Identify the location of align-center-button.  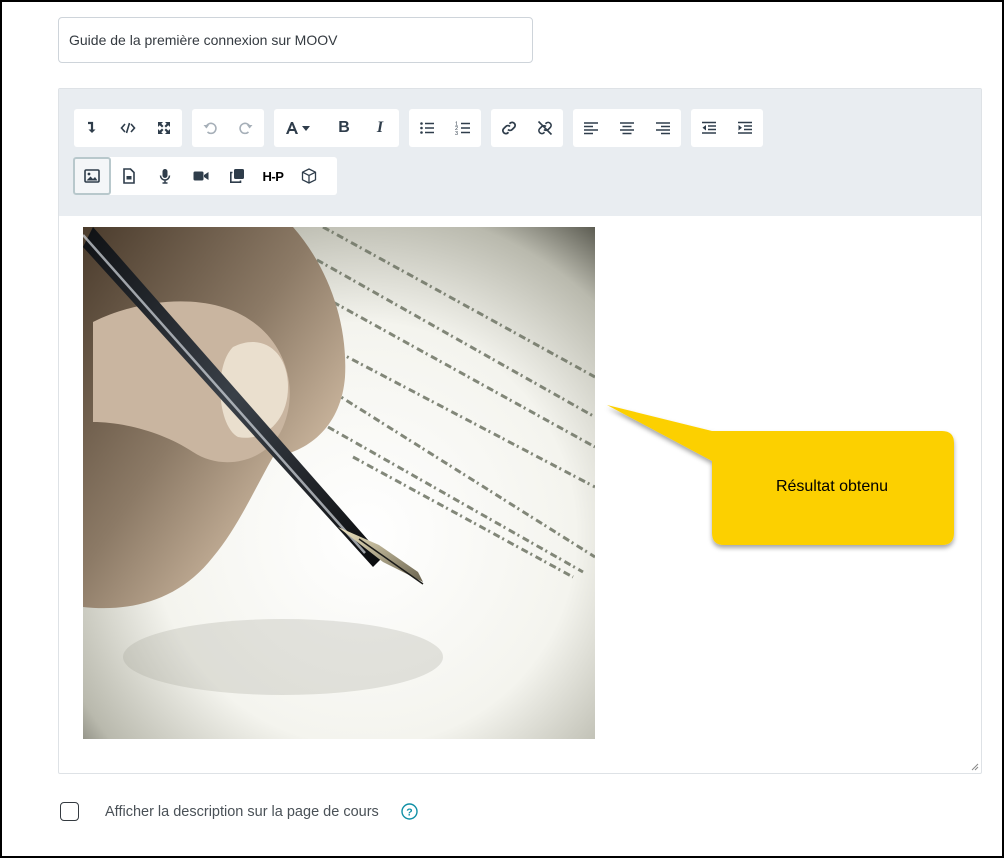
(627, 128).